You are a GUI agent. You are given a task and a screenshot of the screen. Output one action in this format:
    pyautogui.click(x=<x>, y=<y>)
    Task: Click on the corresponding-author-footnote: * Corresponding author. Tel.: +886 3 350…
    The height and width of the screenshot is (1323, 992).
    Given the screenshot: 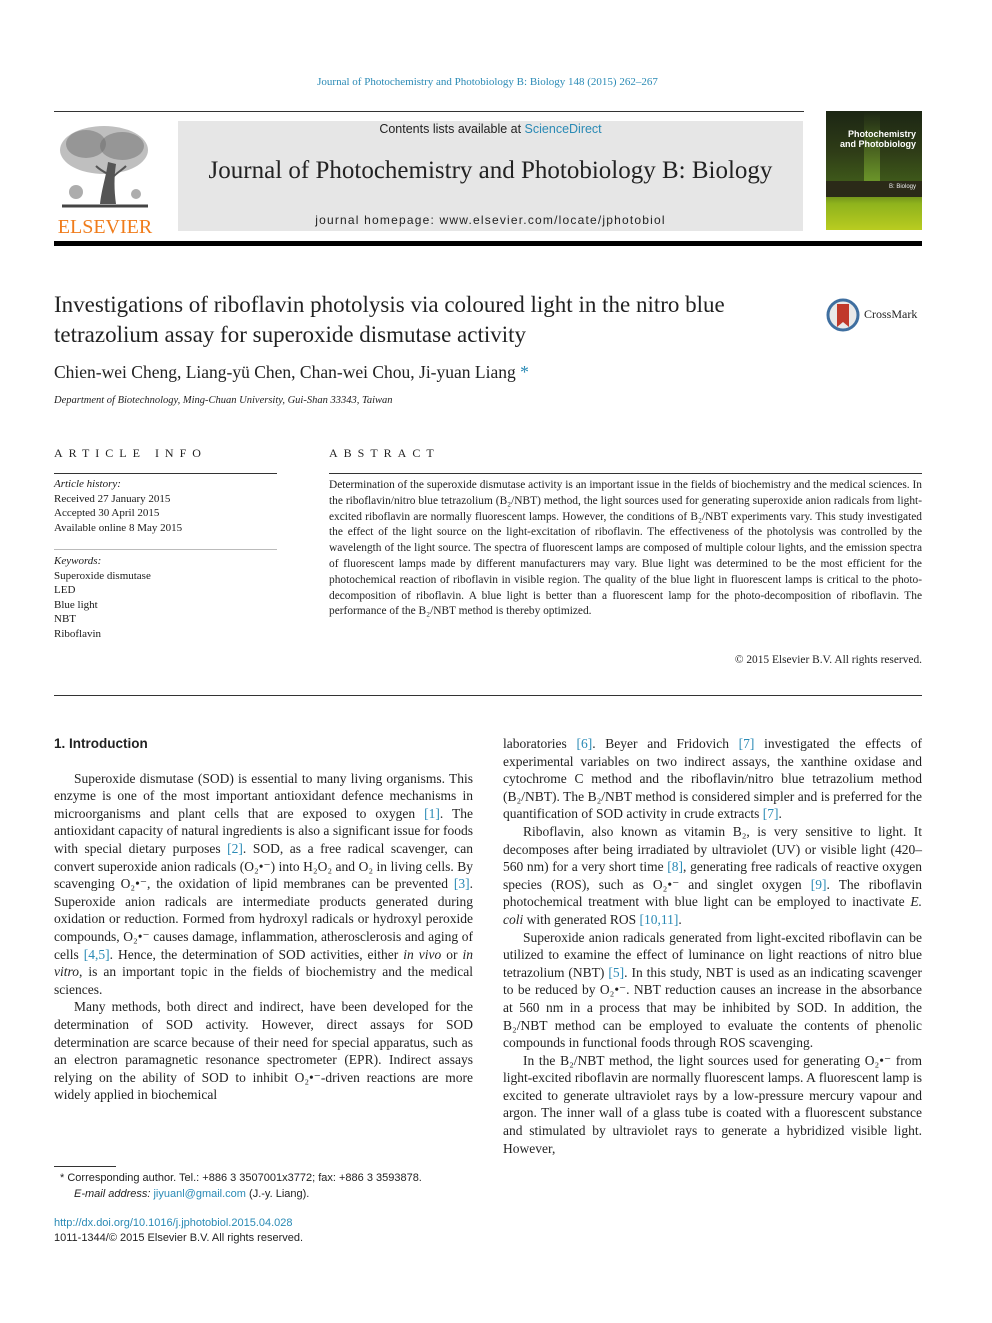 What is the action you would take?
    pyautogui.click(x=241, y=1186)
    